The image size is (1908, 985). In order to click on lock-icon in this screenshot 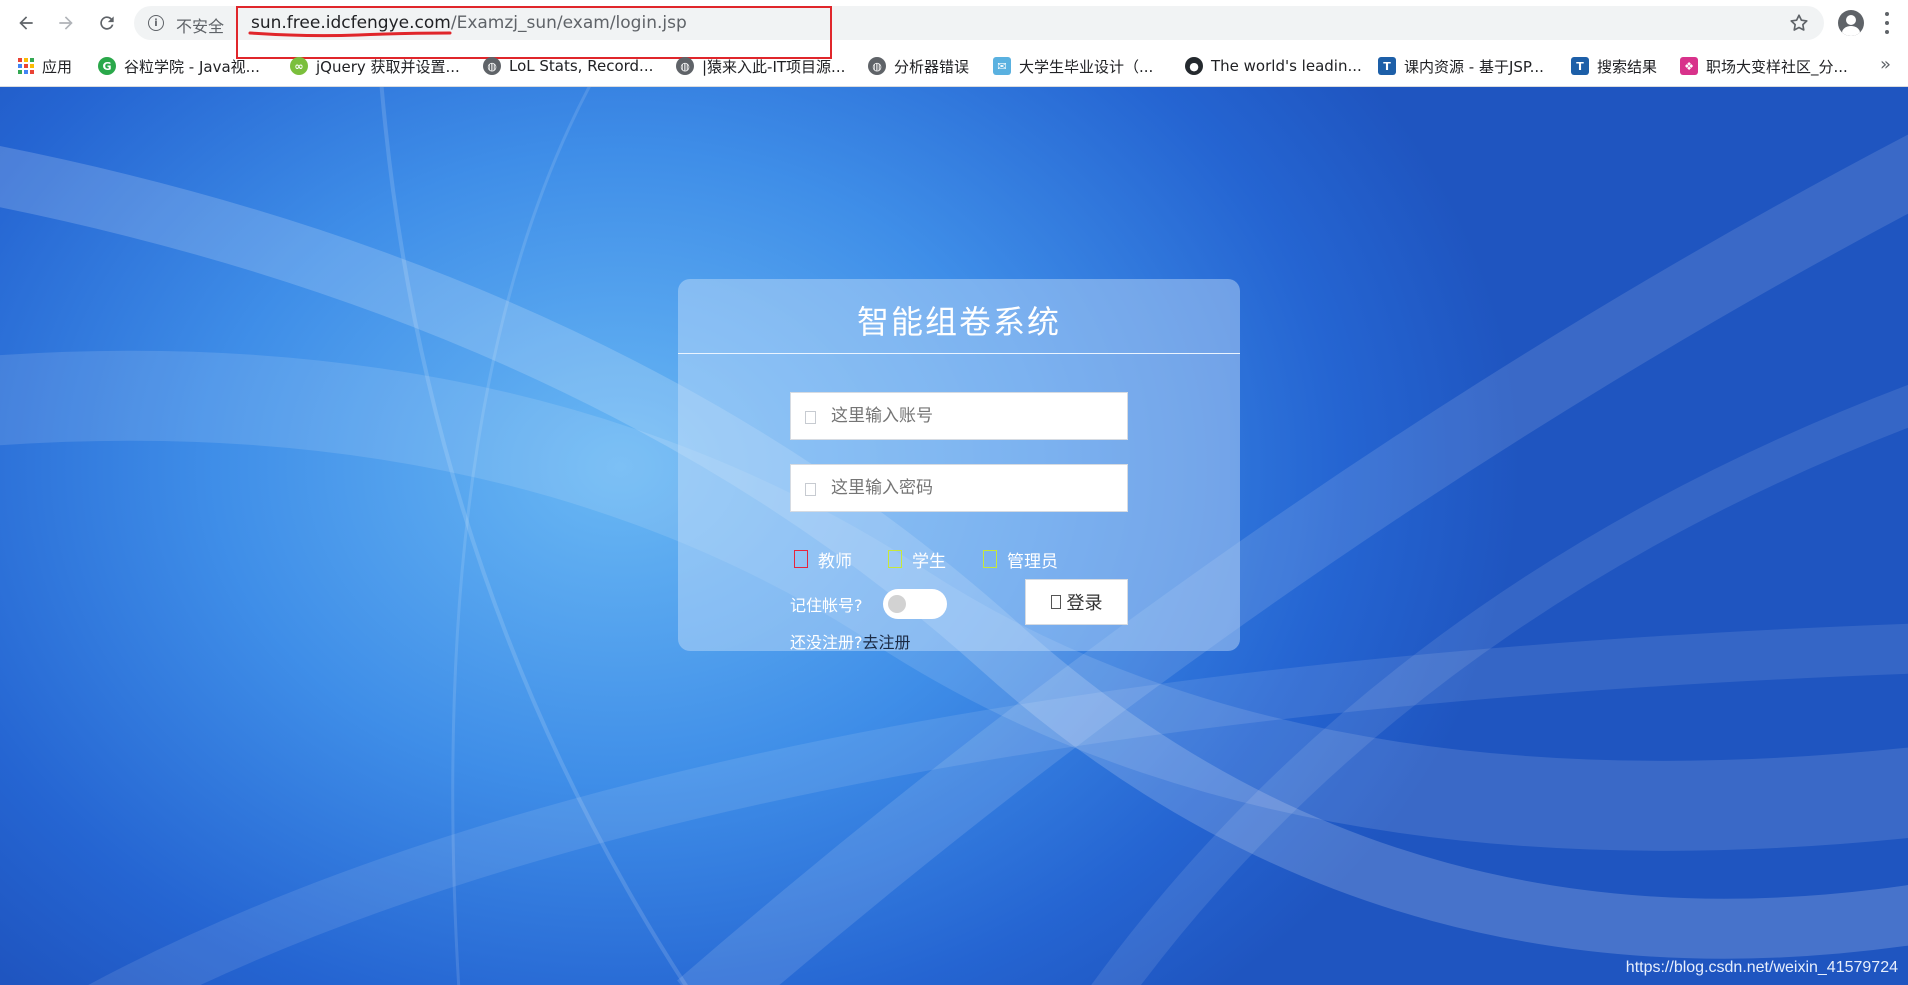, I will do `click(810, 489)`.